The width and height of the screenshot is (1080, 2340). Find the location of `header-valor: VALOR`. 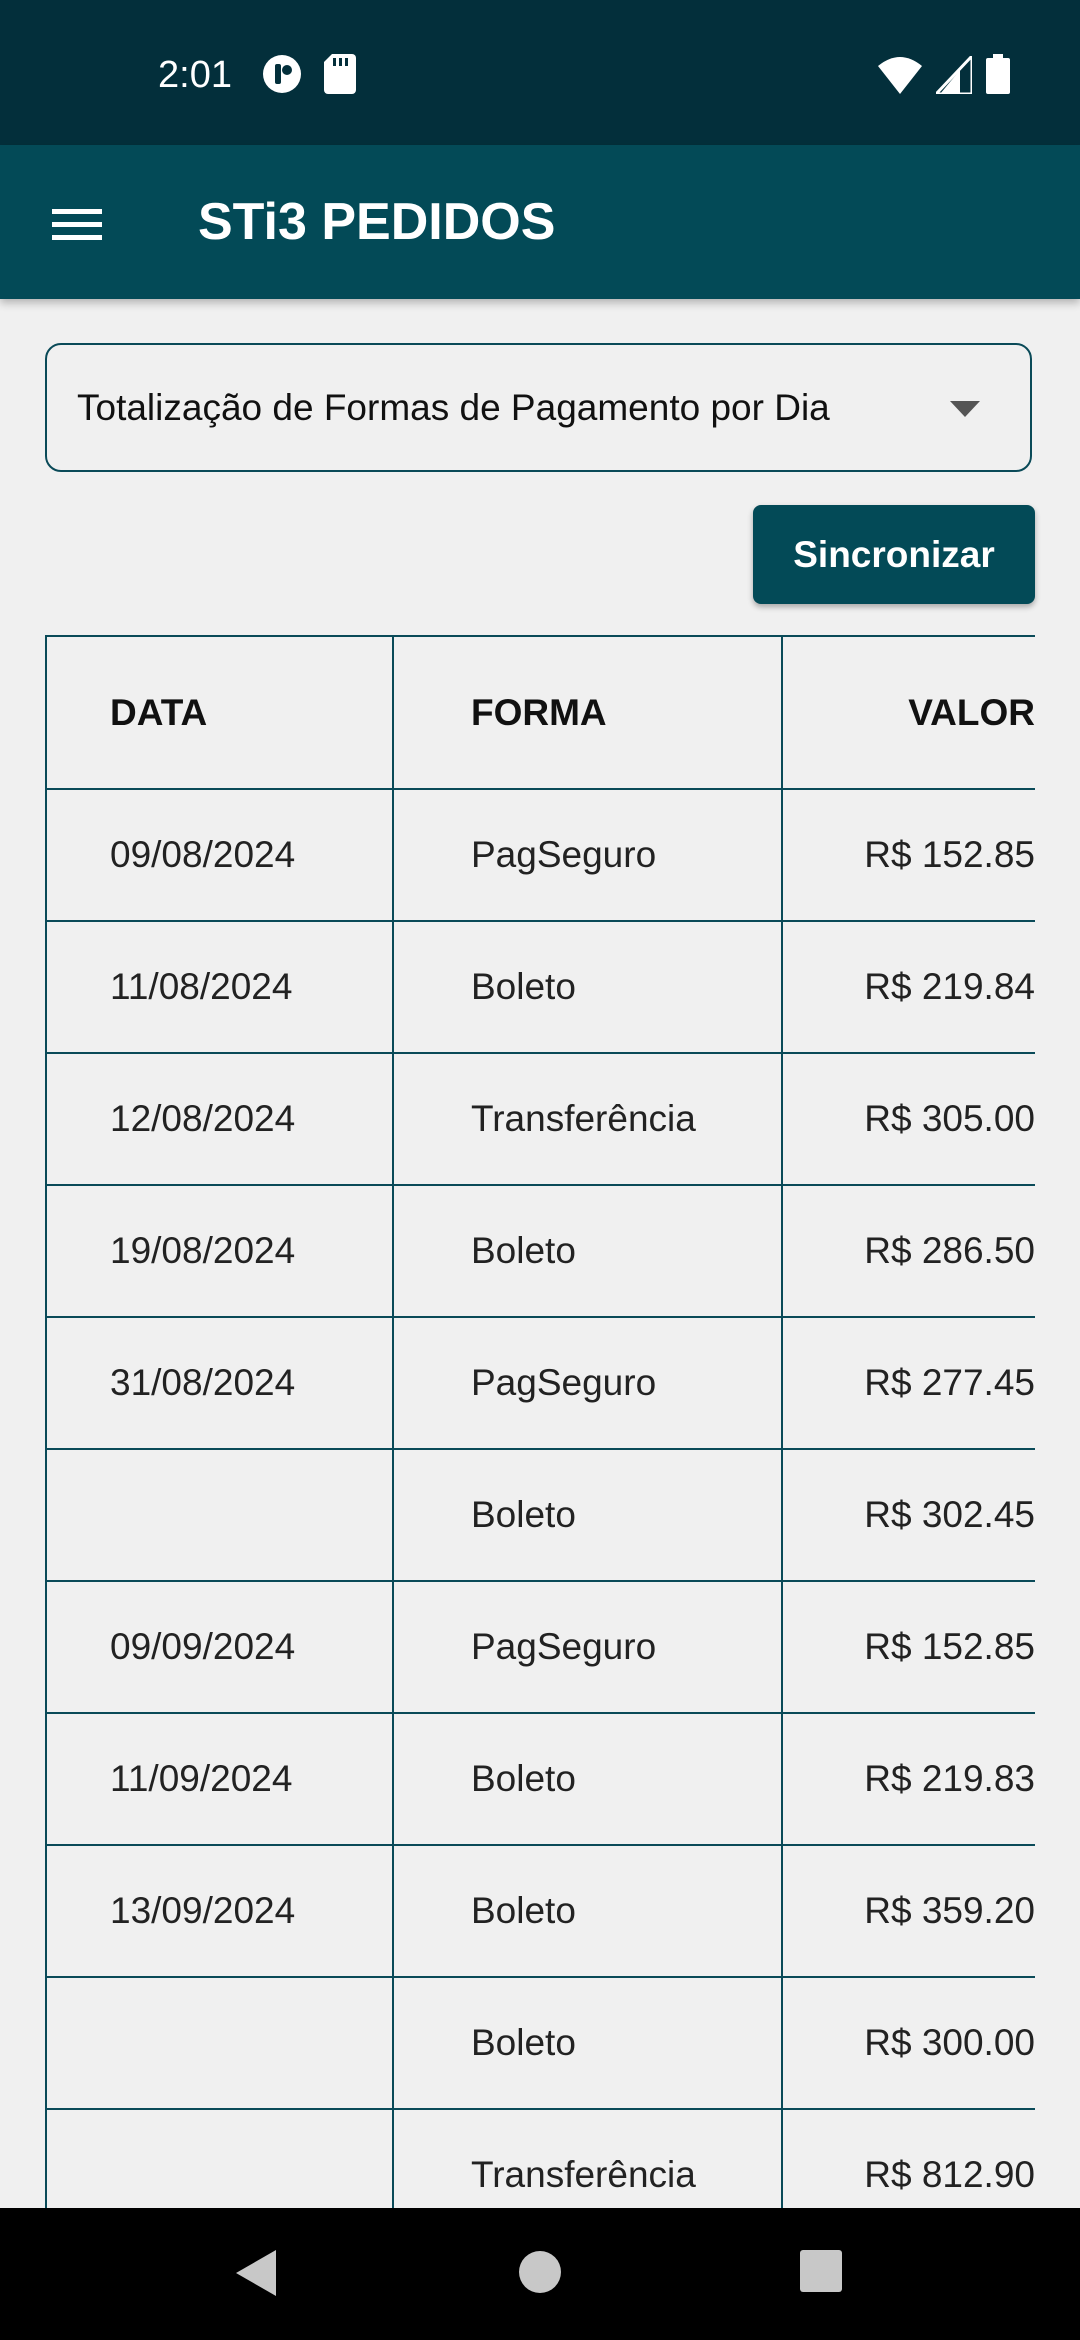

header-valor: VALOR is located at coordinates (908, 712).